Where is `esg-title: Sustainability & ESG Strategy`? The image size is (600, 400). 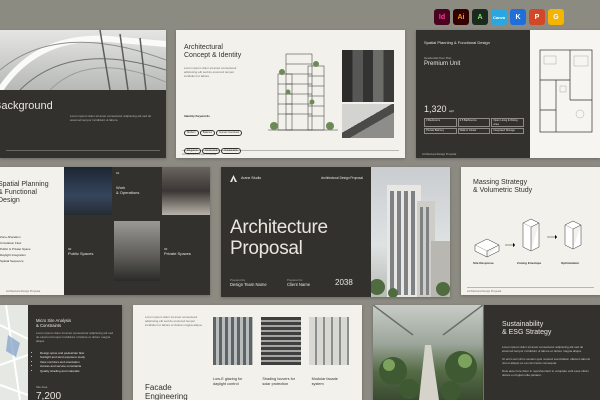
esg-title: Sustainability & ESG Strategy is located at coordinates (527, 328).